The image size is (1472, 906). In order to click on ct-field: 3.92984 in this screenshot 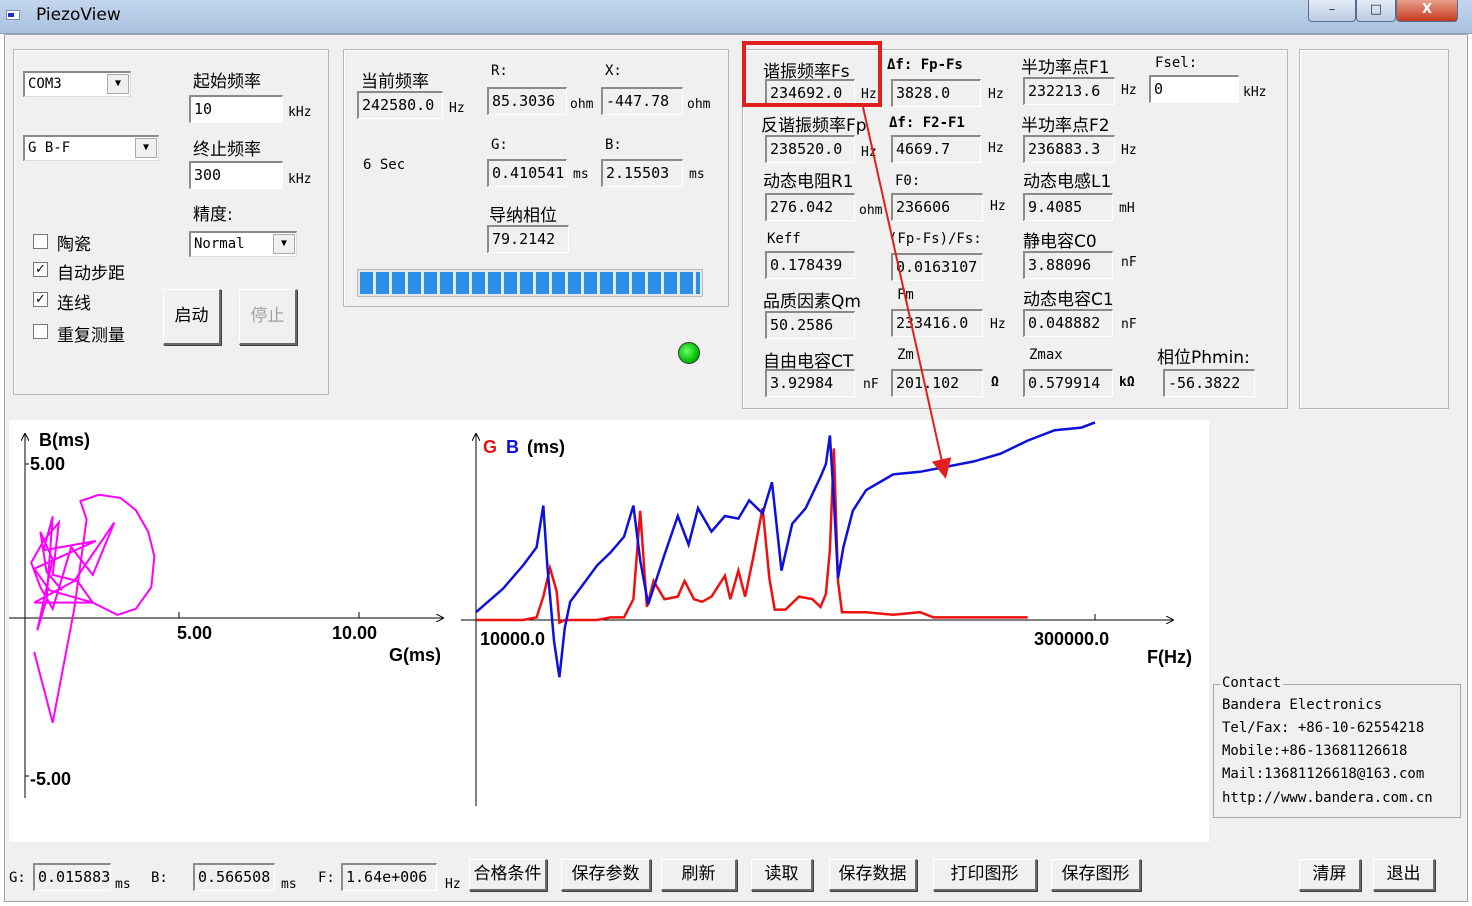, I will do `click(810, 383)`.